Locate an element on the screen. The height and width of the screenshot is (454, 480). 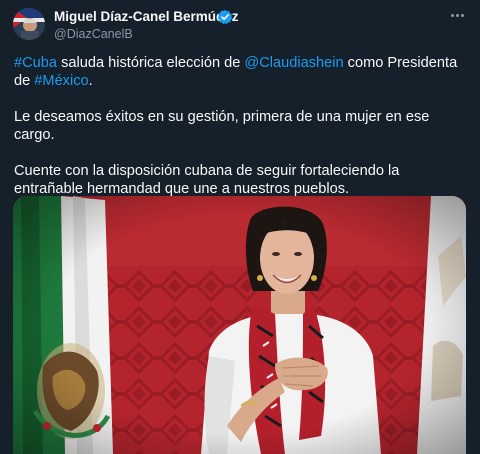
avatar-image is located at coordinates (29, 24).